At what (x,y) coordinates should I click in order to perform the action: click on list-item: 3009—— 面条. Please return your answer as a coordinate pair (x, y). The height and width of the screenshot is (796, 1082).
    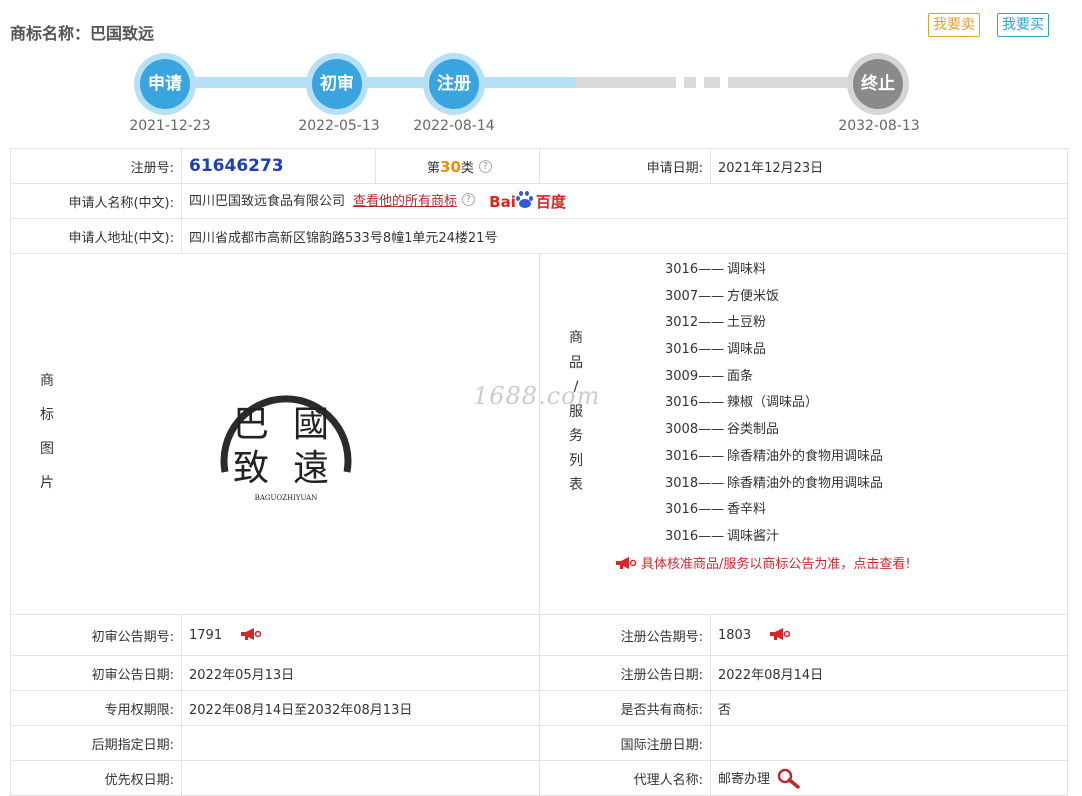
    Looking at the image, I should click on (709, 376).